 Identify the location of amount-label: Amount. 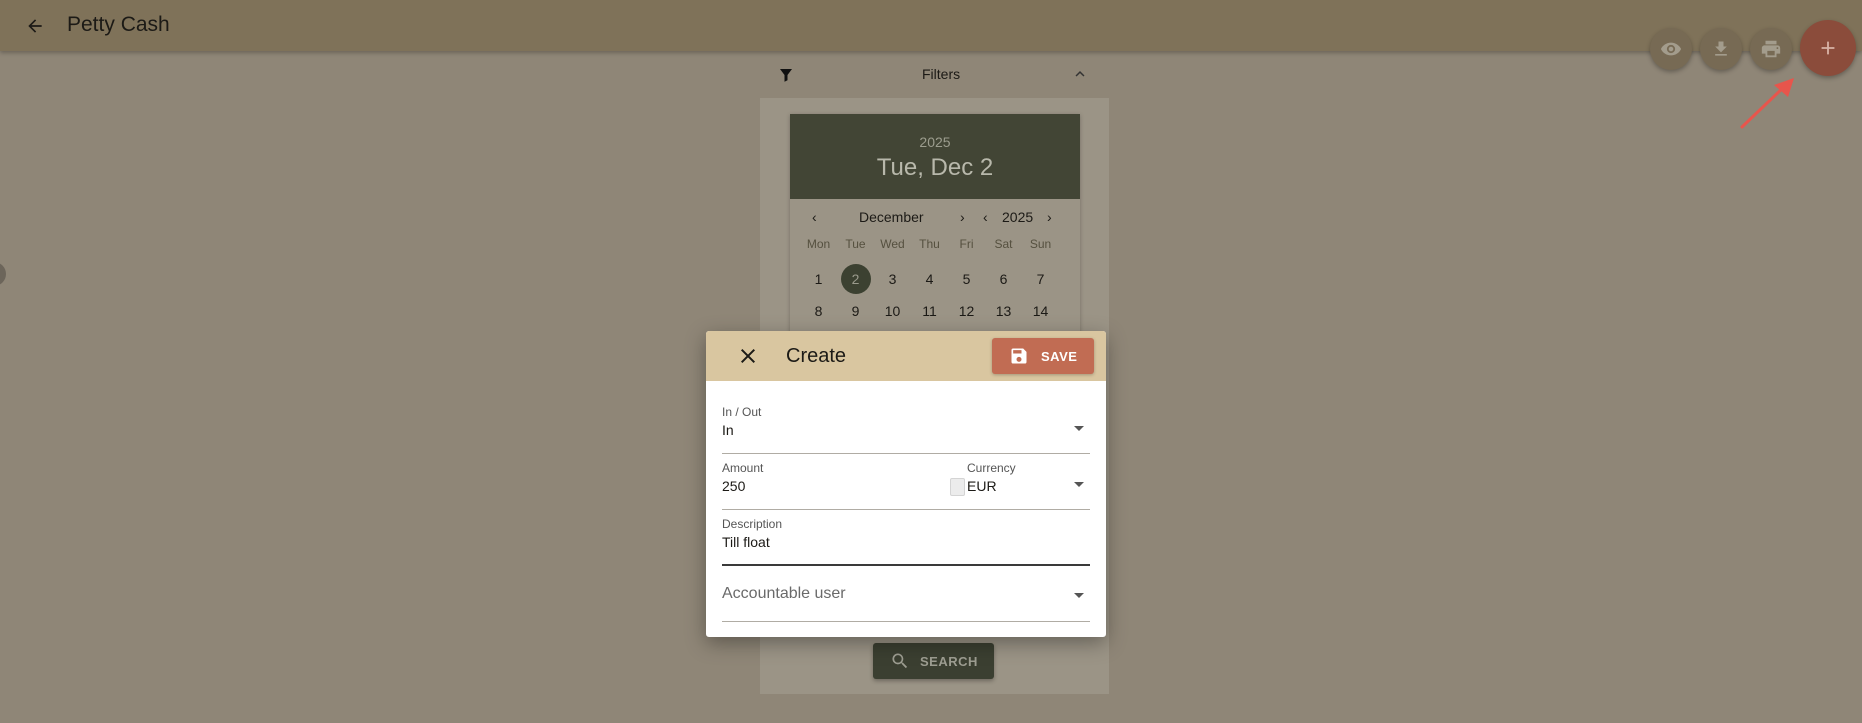
(743, 468).